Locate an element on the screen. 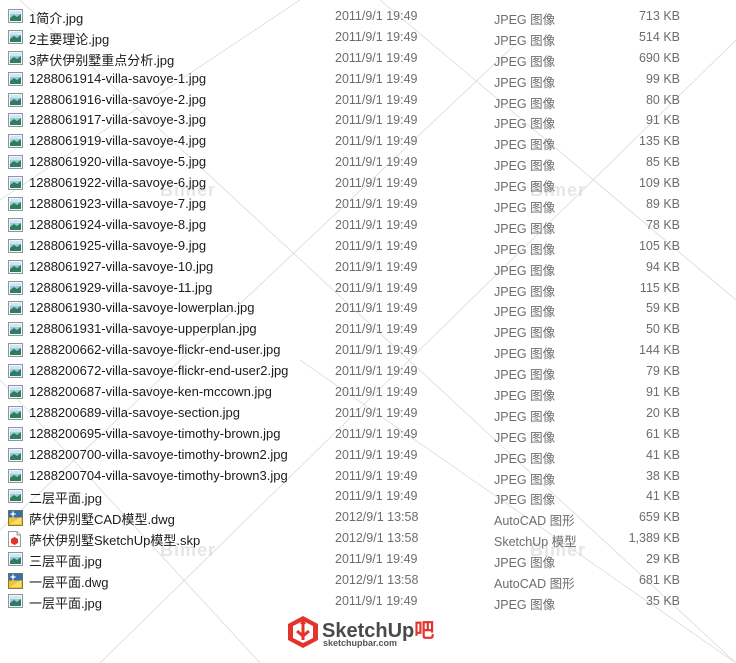  file-size: 41 KB is located at coordinates (662, 496).